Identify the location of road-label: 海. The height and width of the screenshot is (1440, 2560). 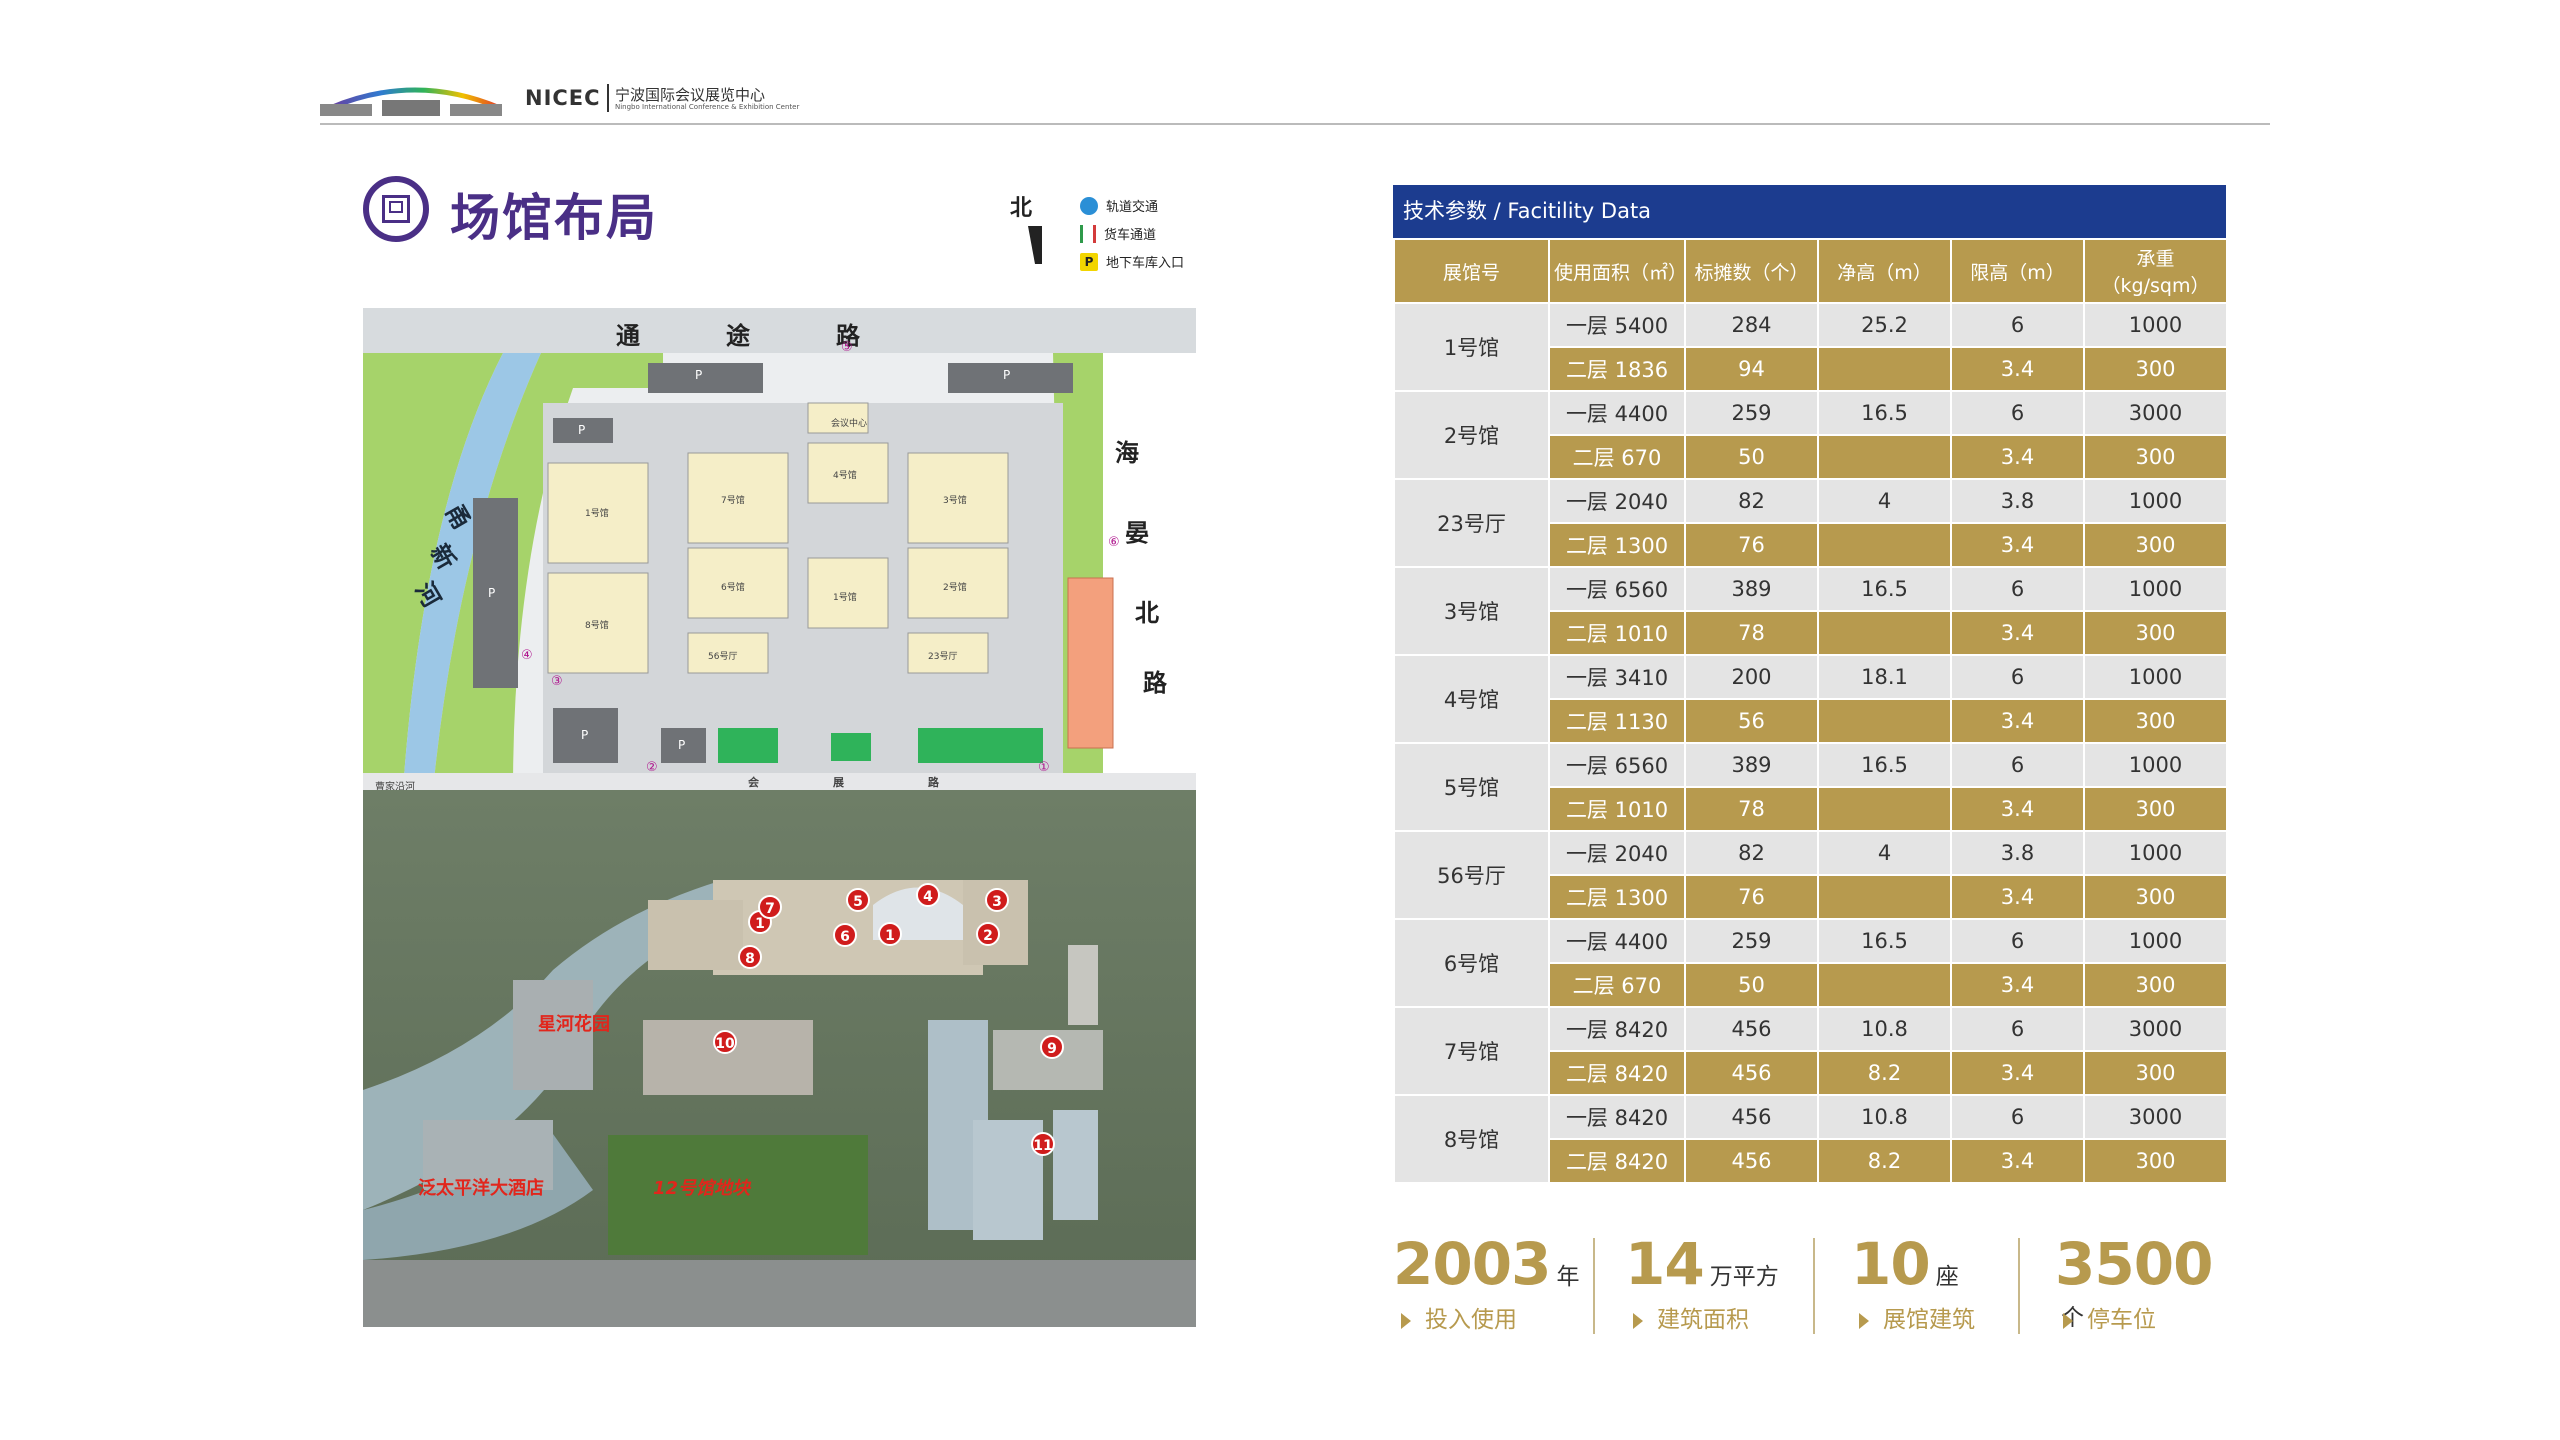
(1127, 453).